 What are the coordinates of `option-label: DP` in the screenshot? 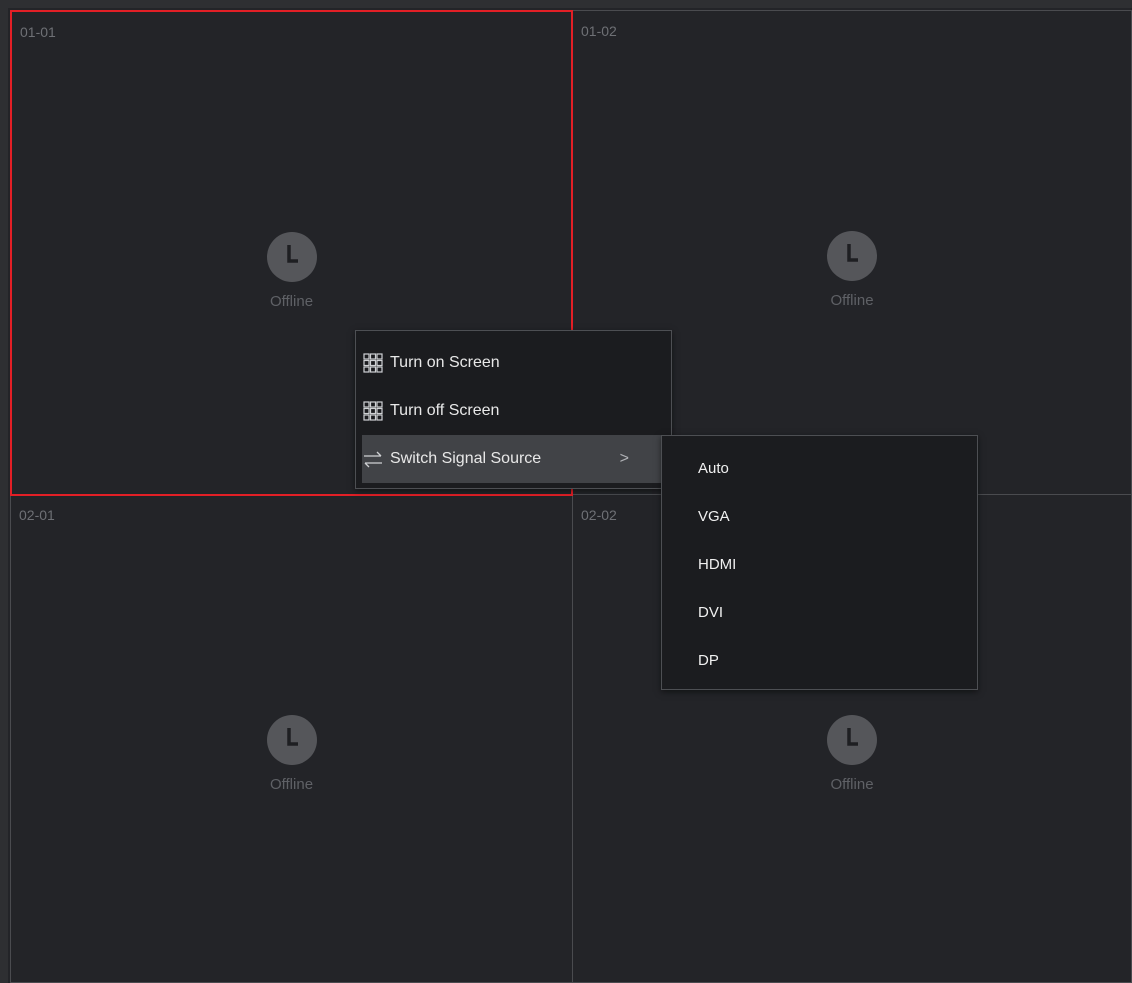 It's located at (708, 660).